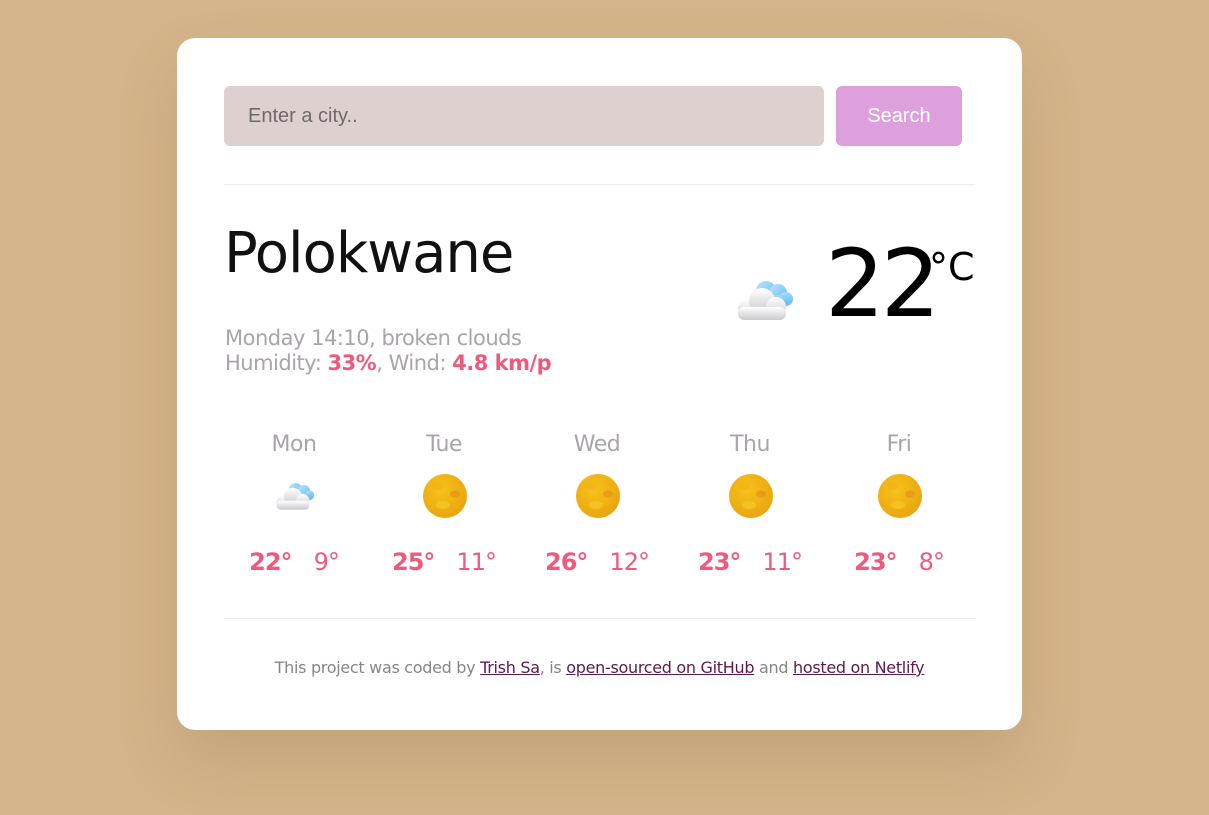 The width and height of the screenshot is (1209, 815). Describe the element at coordinates (352, 363) in the screenshot. I see `humidity-value: 33%` at that location.